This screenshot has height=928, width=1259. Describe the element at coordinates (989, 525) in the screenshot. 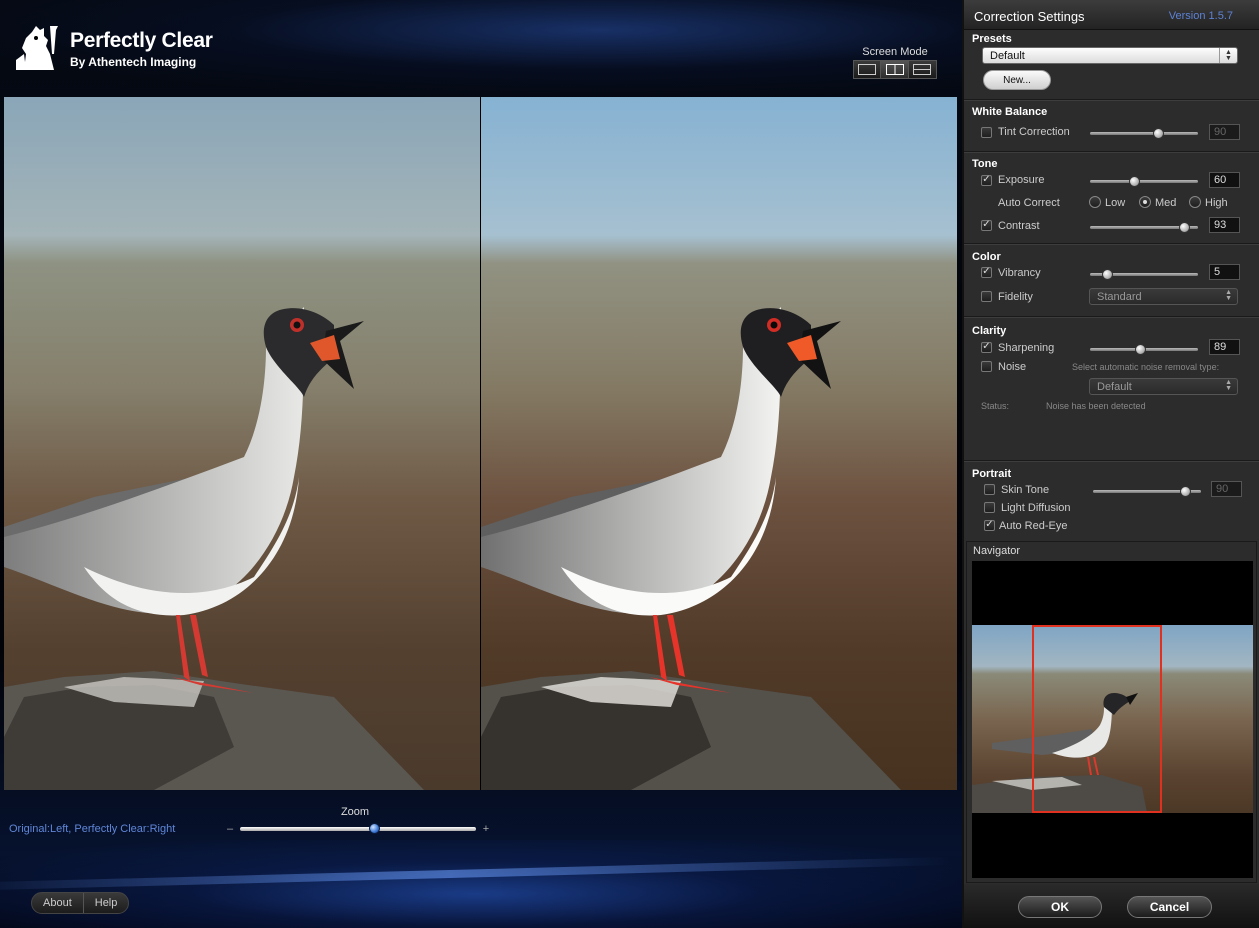

I see `auto-red-eye-checkbox` at that location.